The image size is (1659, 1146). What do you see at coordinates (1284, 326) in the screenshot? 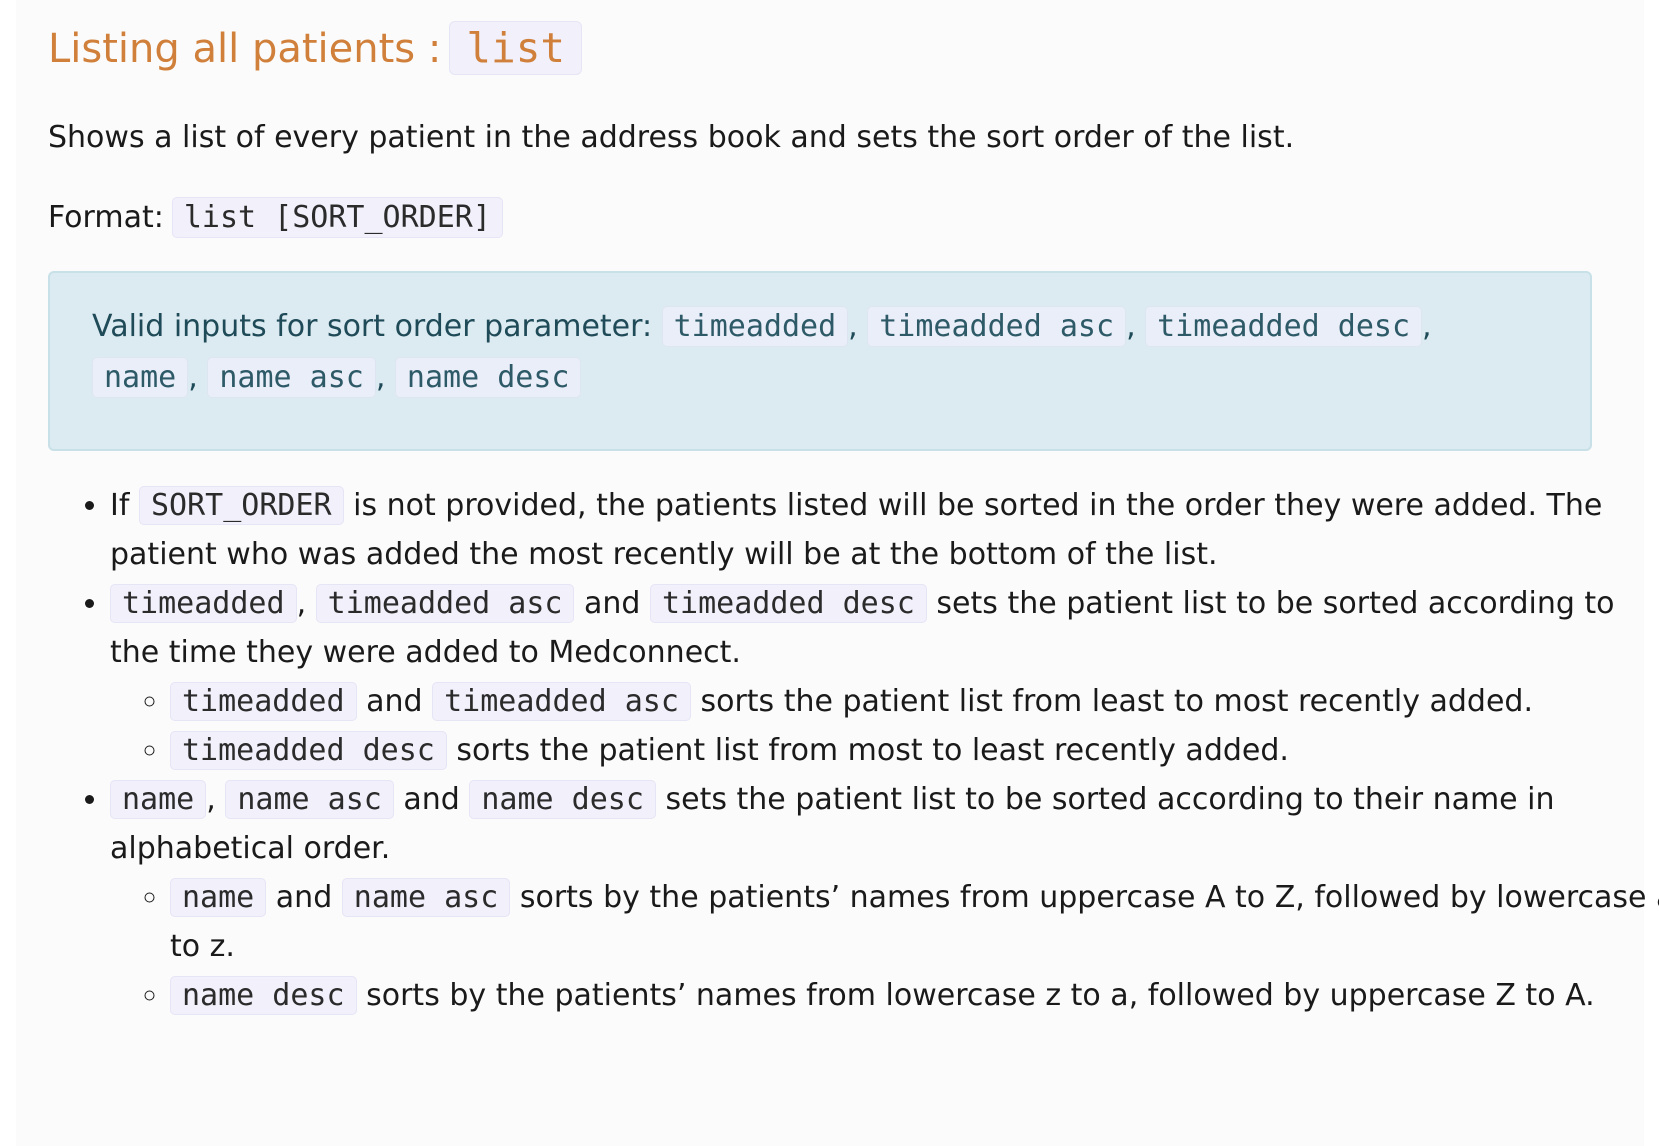
I see `note-option-code: timeadded desc` at bounding box center [1284, 326].